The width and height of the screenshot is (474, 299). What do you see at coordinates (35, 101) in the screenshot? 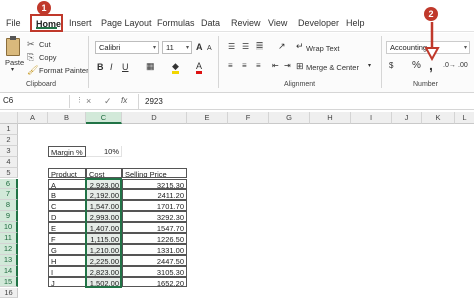
I see `name-box: C6` at bounding box center [35, 101].